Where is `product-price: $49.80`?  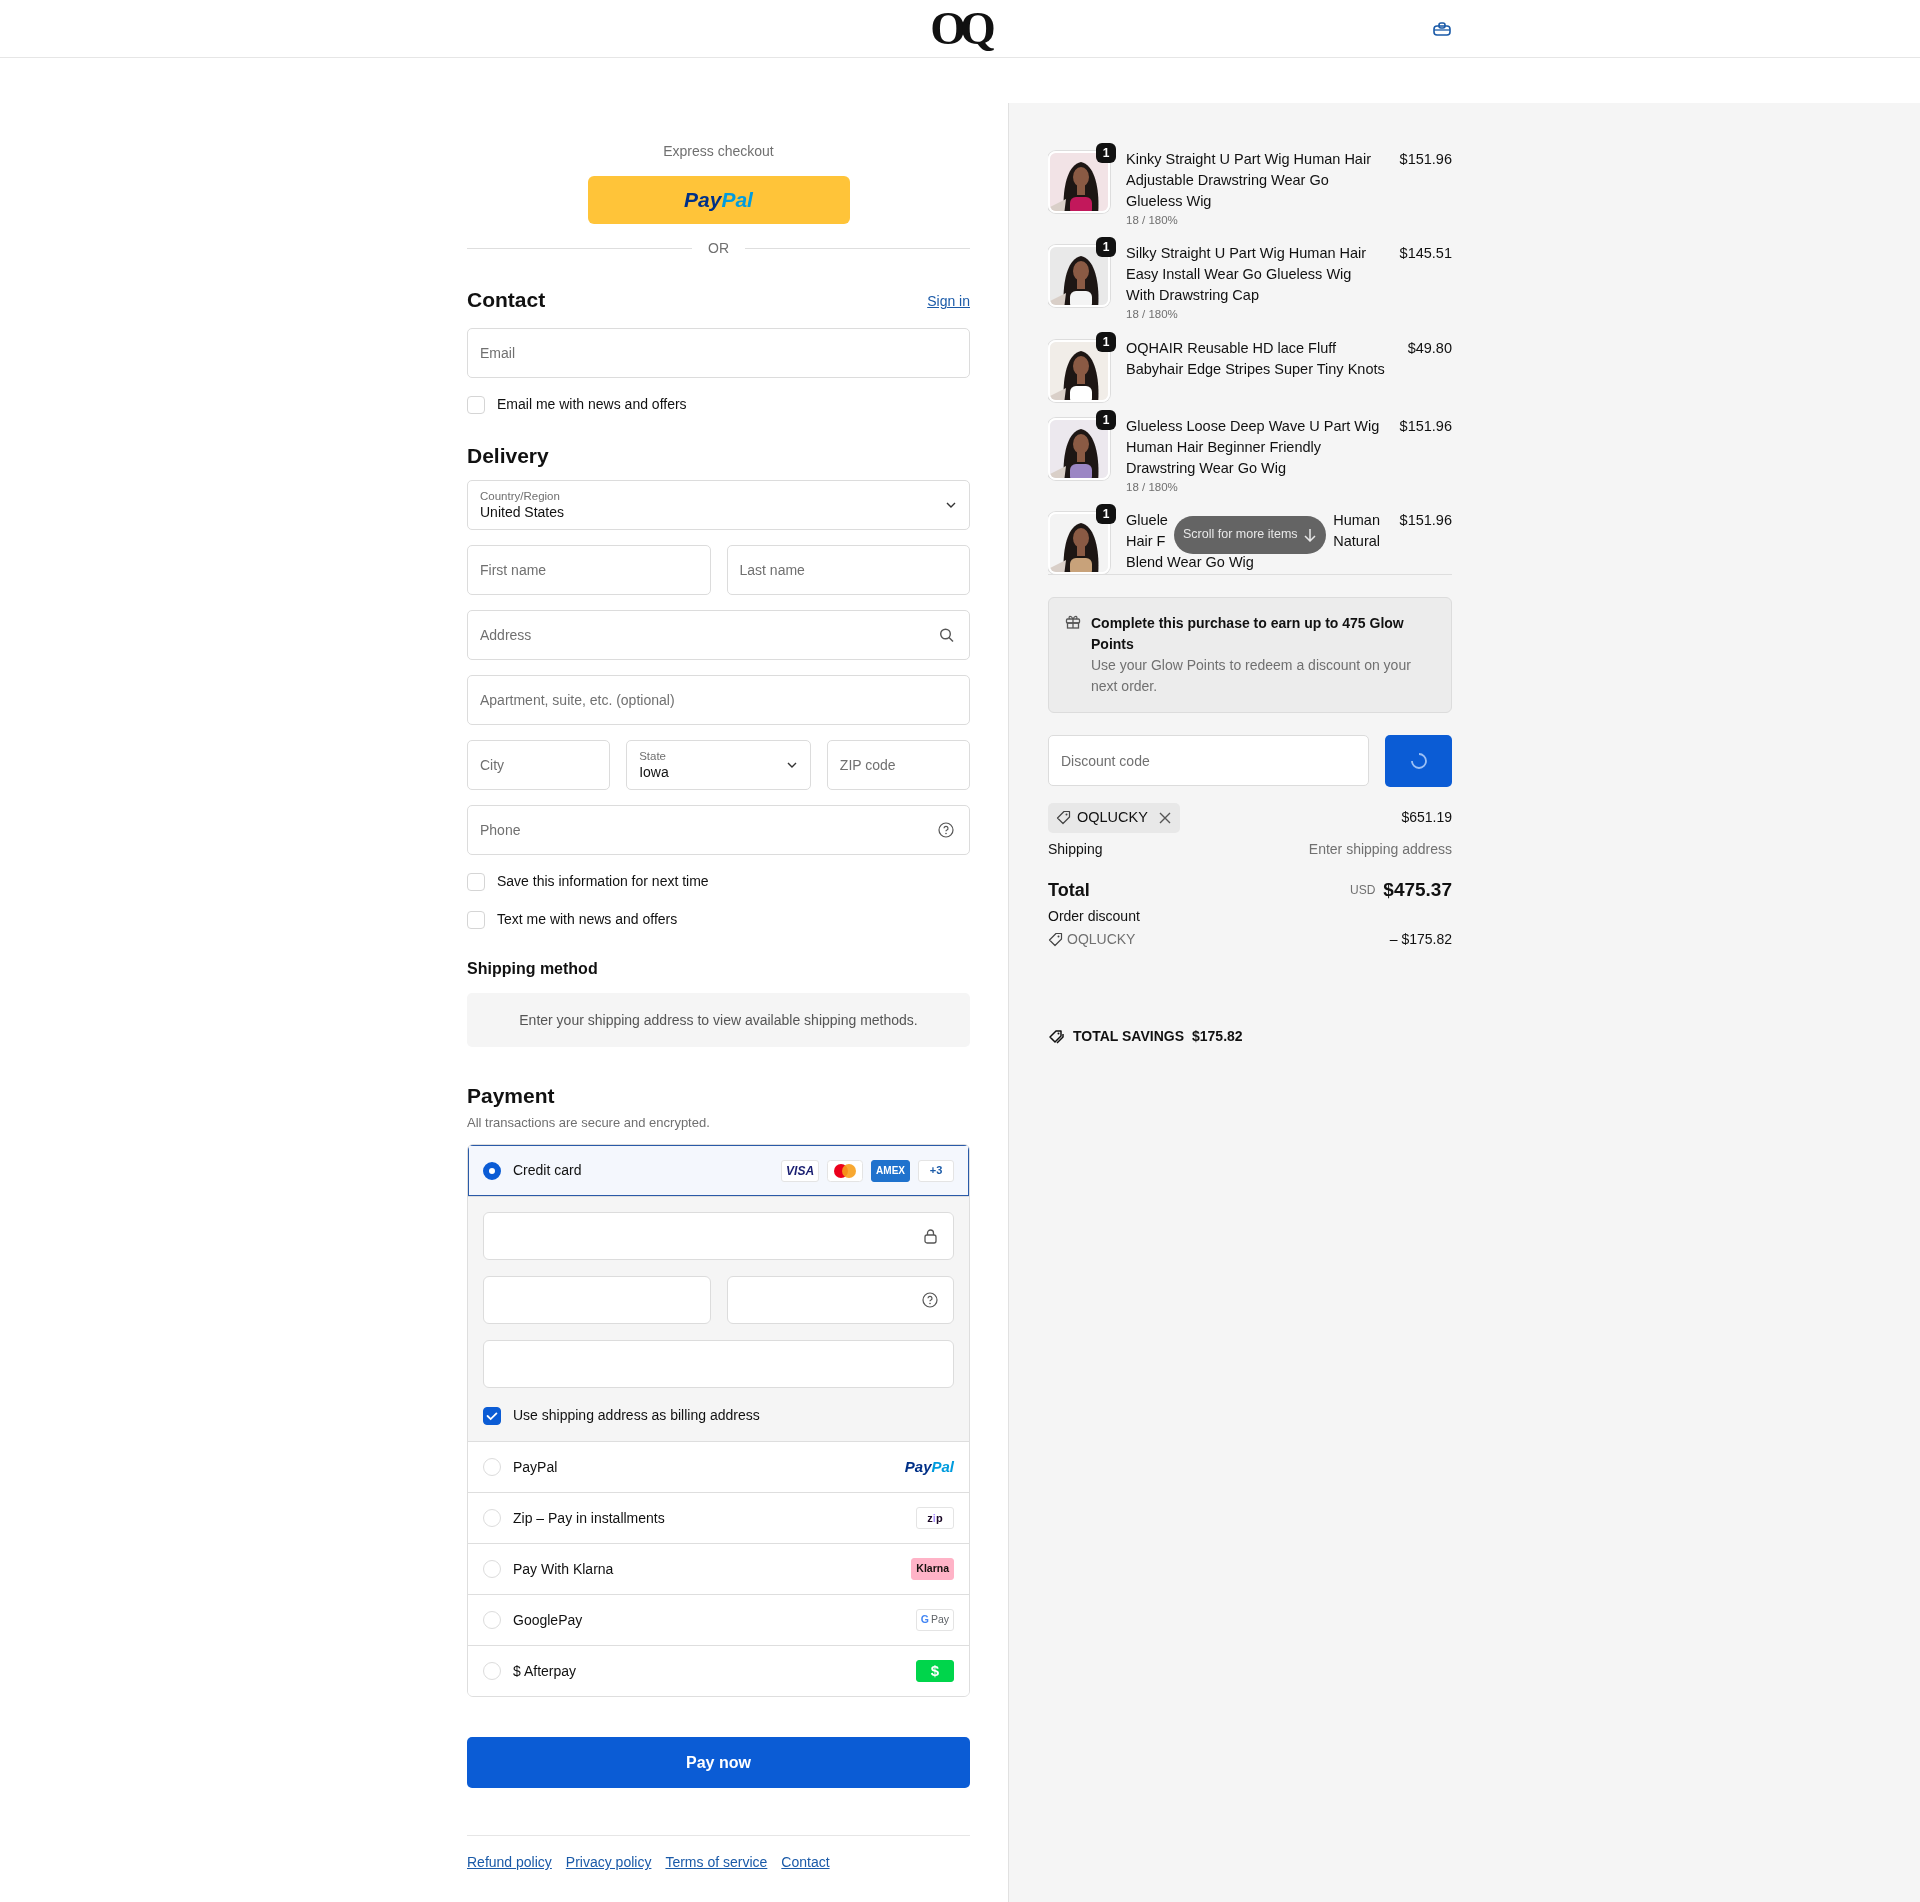 product-price: $49.80 is located at coordinates (1429, 348).